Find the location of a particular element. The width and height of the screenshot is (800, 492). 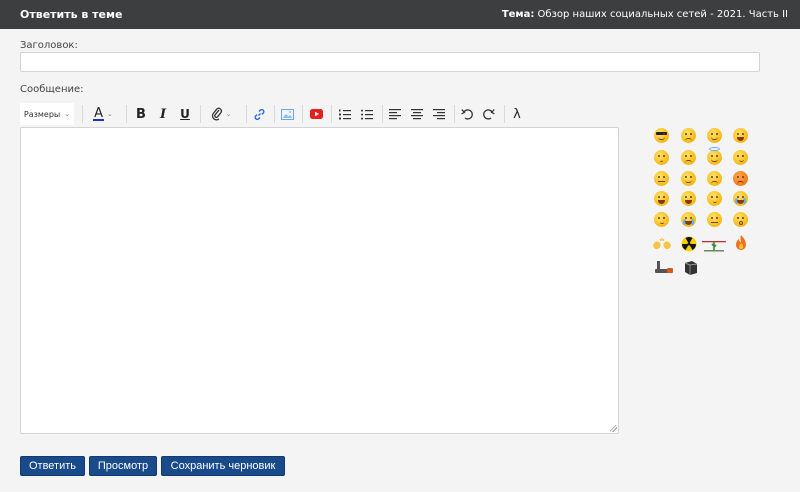

frown-smiley-icon is located at coordinates (714, 178).